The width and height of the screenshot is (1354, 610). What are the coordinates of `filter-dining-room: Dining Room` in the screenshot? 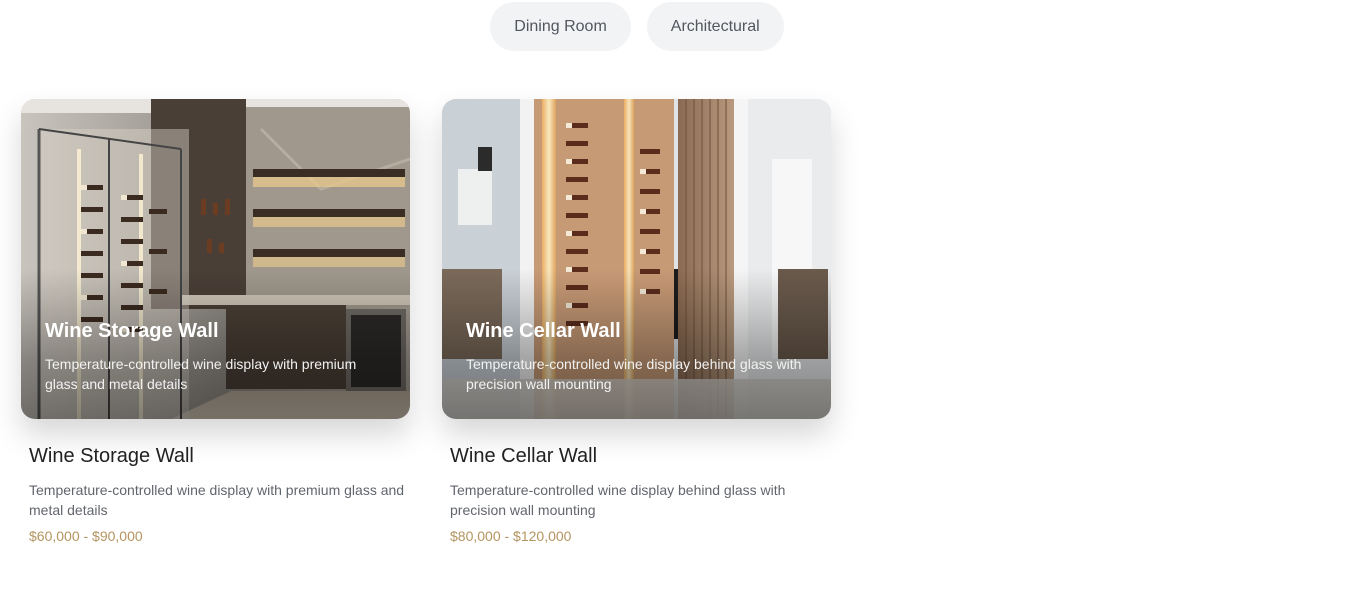 It's located at (560, 26).